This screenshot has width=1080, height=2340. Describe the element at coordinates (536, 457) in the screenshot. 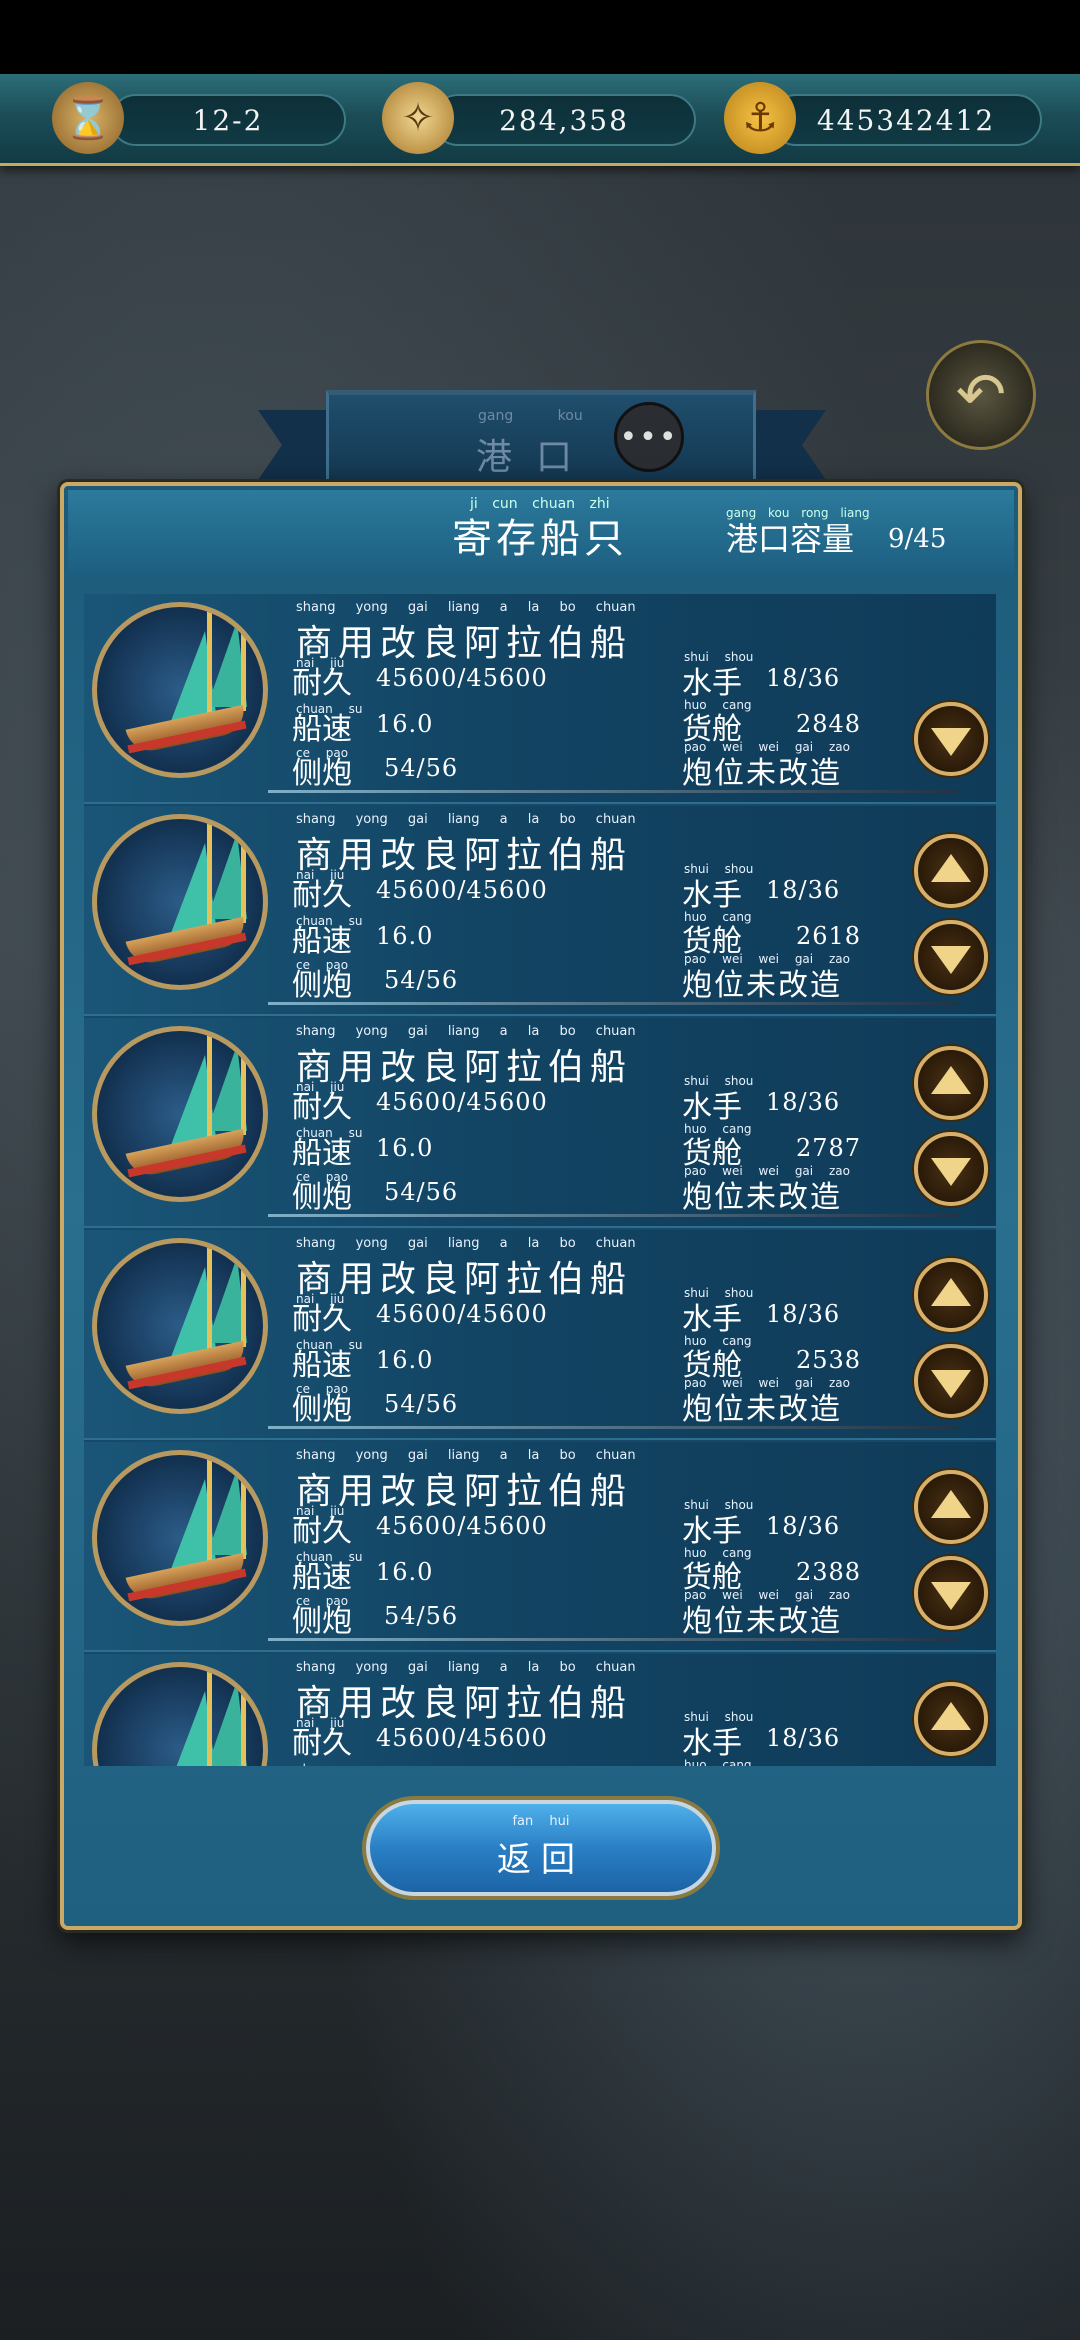

I see `port-title: 港口` at that location.